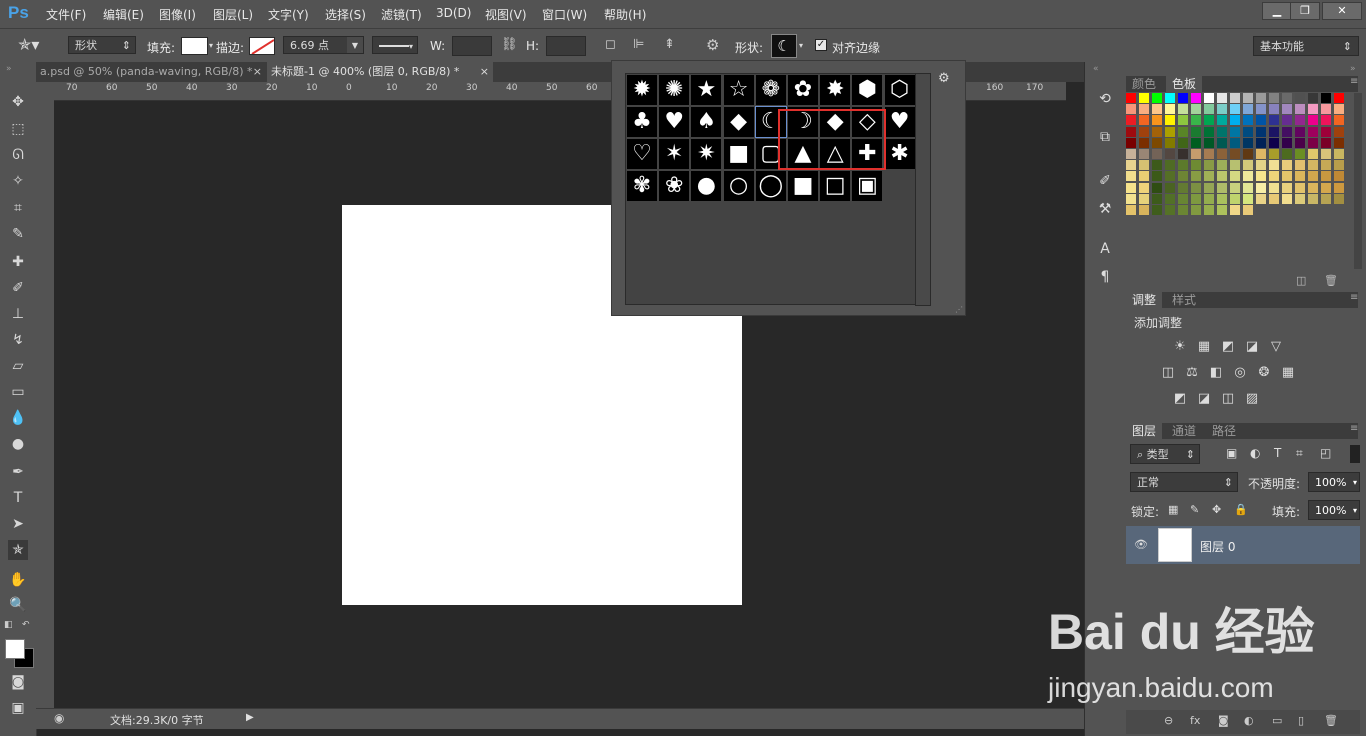  I want to click on tab-paths: 路径, so click(1224, 431).